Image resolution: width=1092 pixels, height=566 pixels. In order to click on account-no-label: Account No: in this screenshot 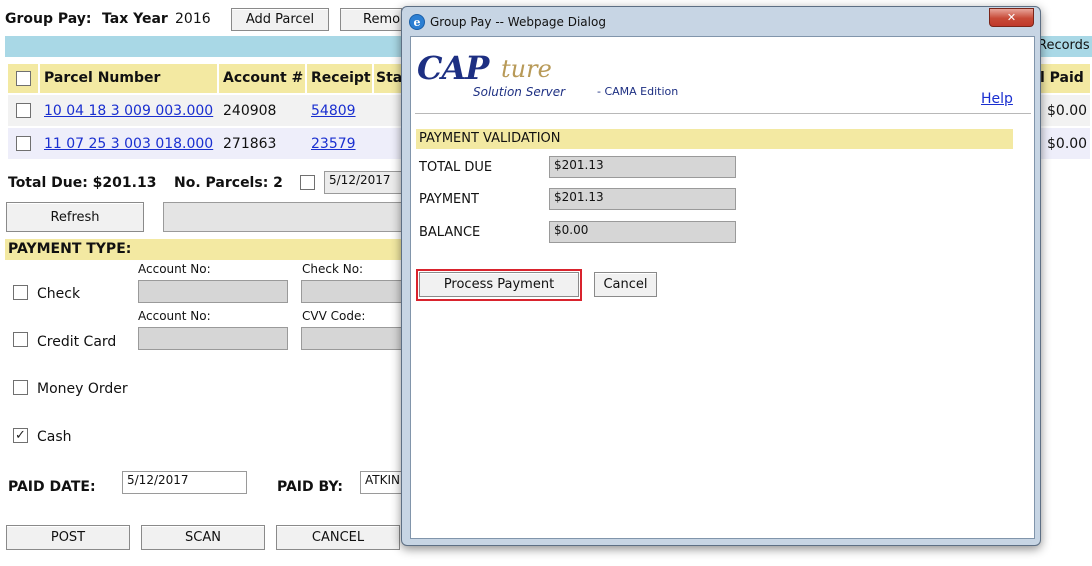, I will do `click(174, 269)`.